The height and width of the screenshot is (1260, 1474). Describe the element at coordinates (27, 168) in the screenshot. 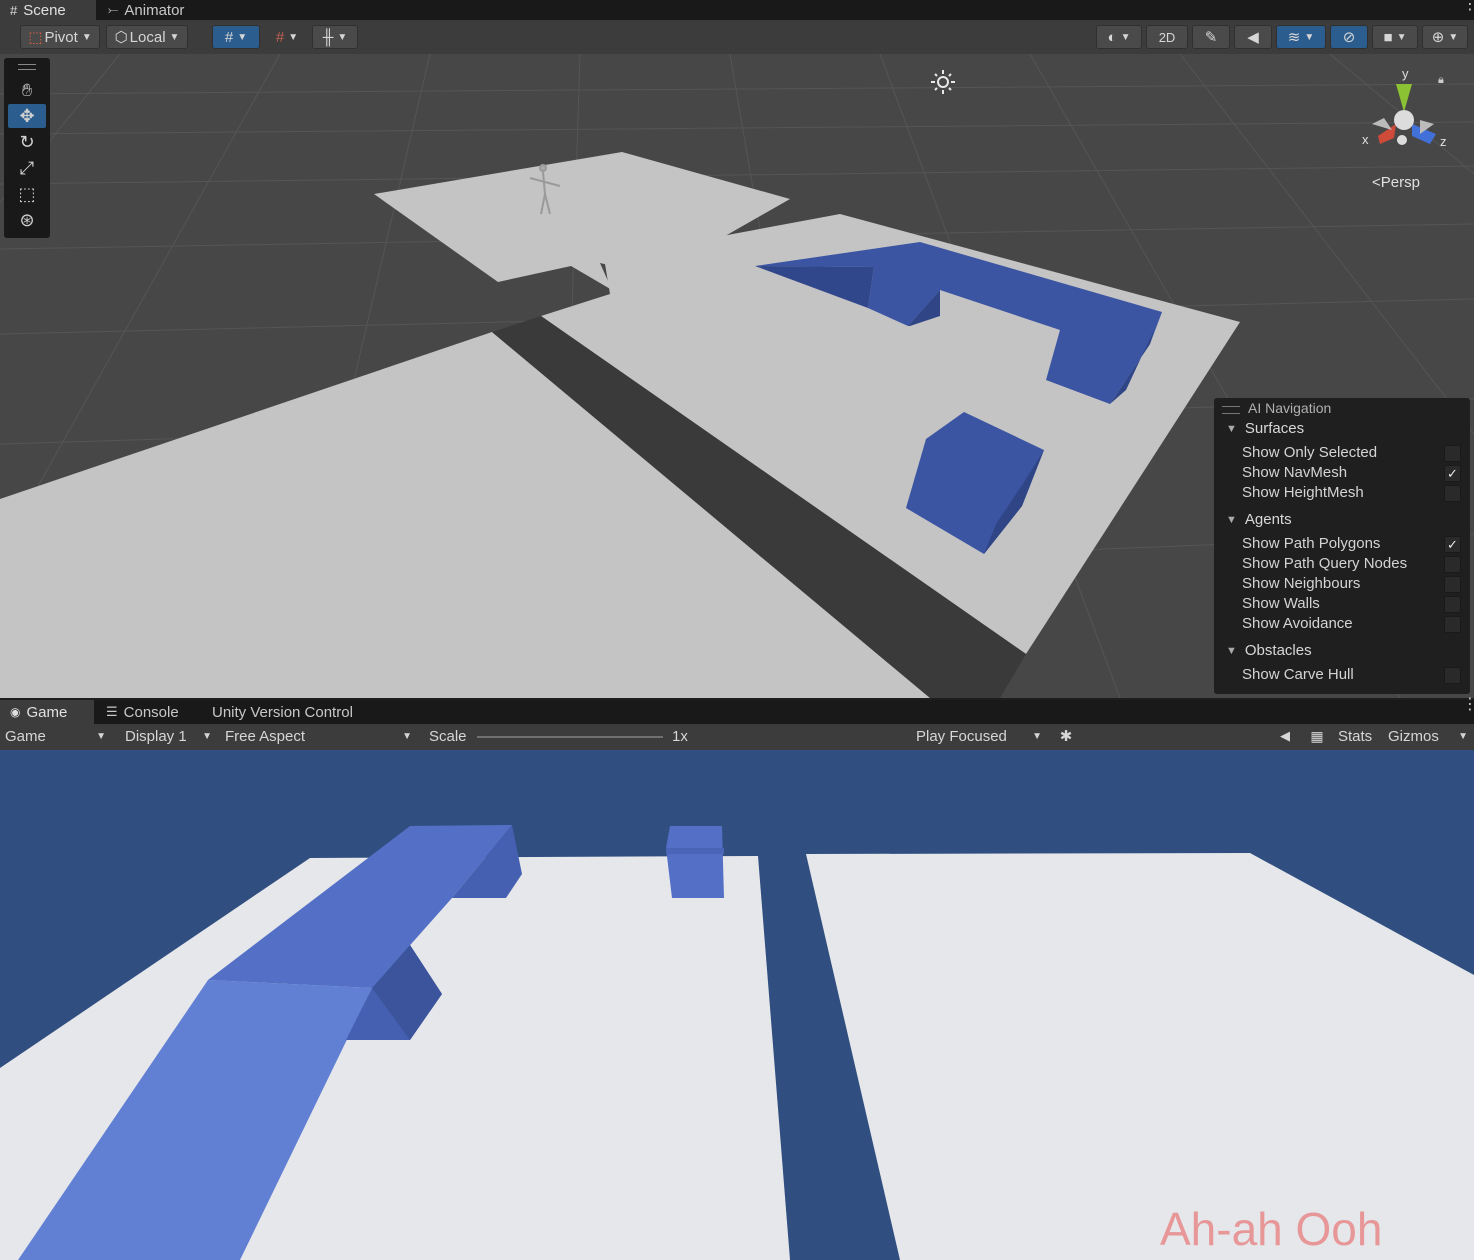

I see `scale-tool: ⤢` at that location.